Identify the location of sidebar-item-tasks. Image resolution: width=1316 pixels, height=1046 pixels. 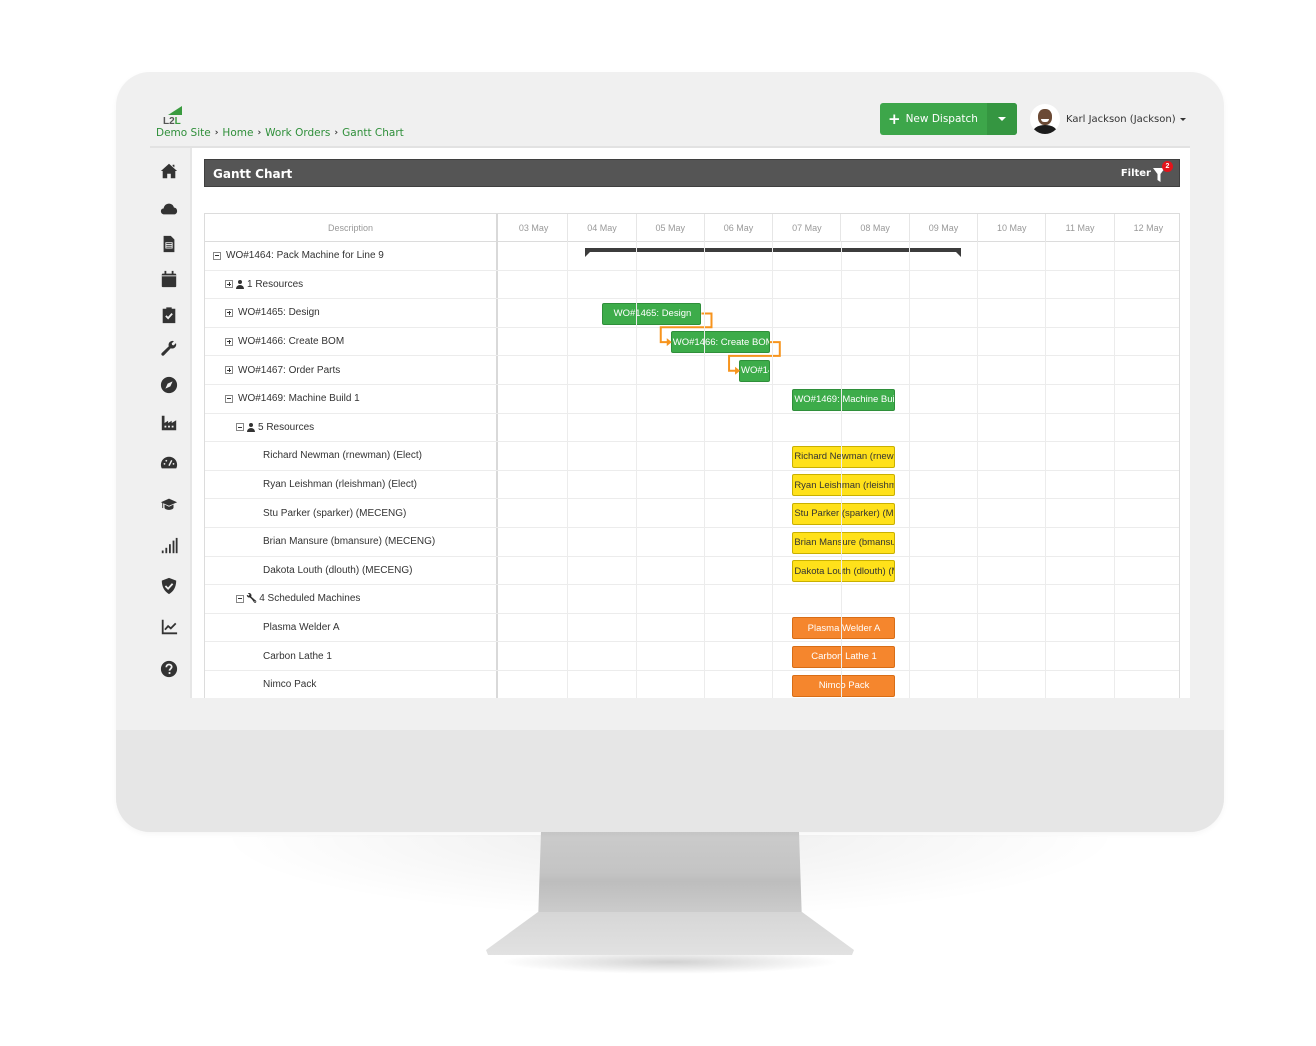
(169, 315).